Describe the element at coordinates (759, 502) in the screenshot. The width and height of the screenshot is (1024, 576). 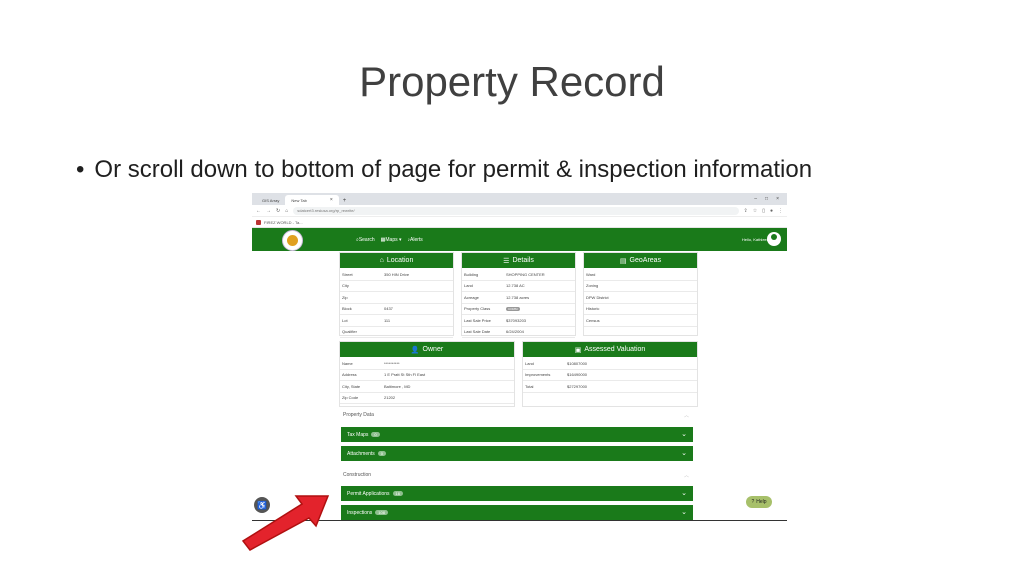
I see `help-button: ? Help` at that location.